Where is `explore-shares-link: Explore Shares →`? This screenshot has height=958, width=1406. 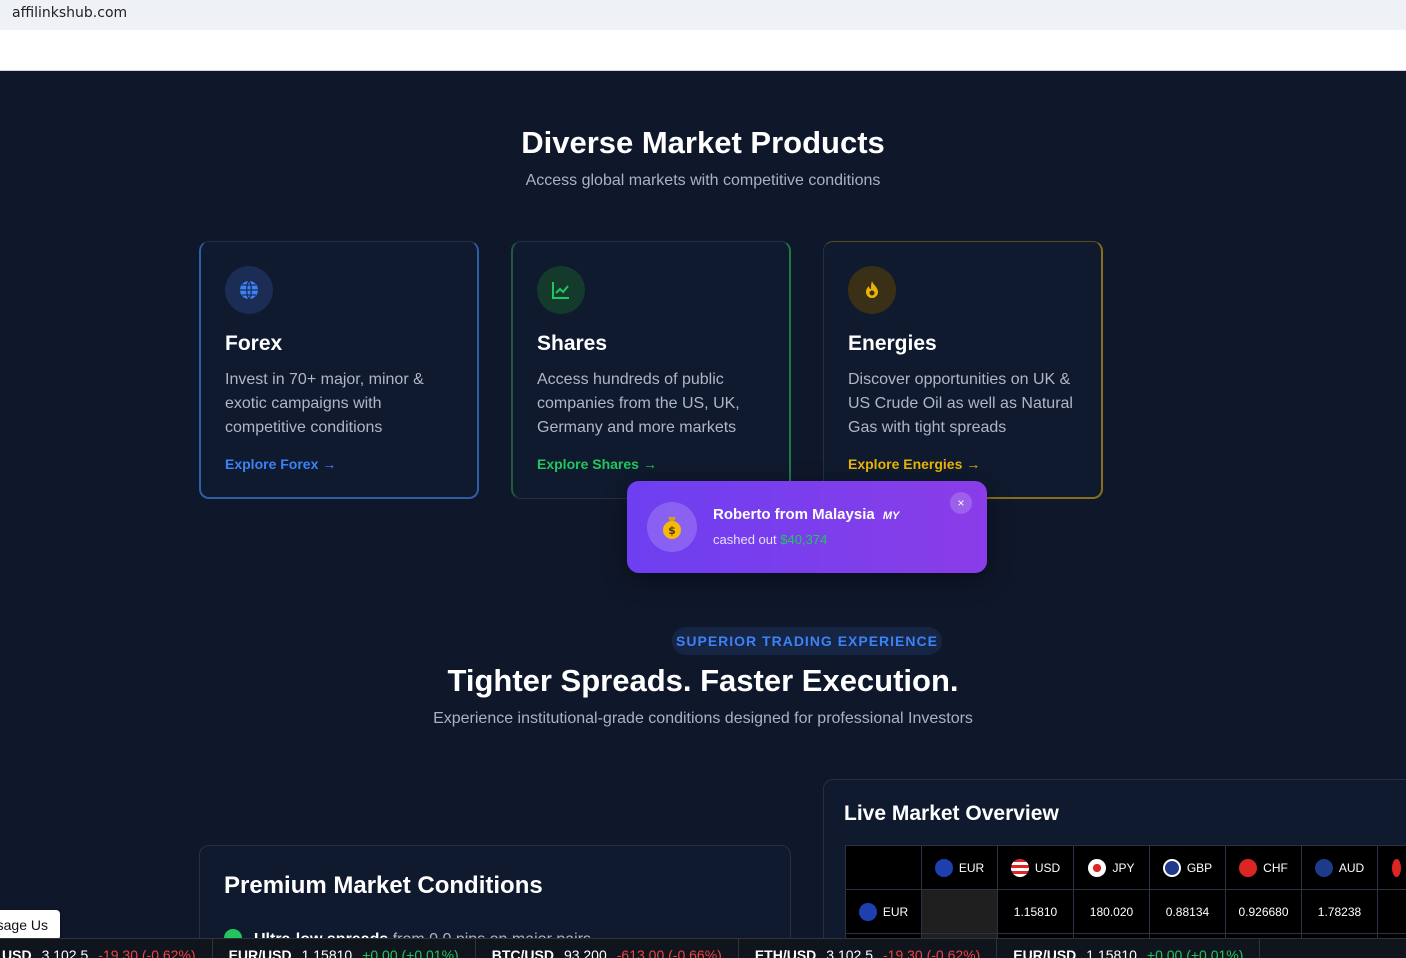 explore-shares-link: Explore Shares → is located at coordinates (597, 464).